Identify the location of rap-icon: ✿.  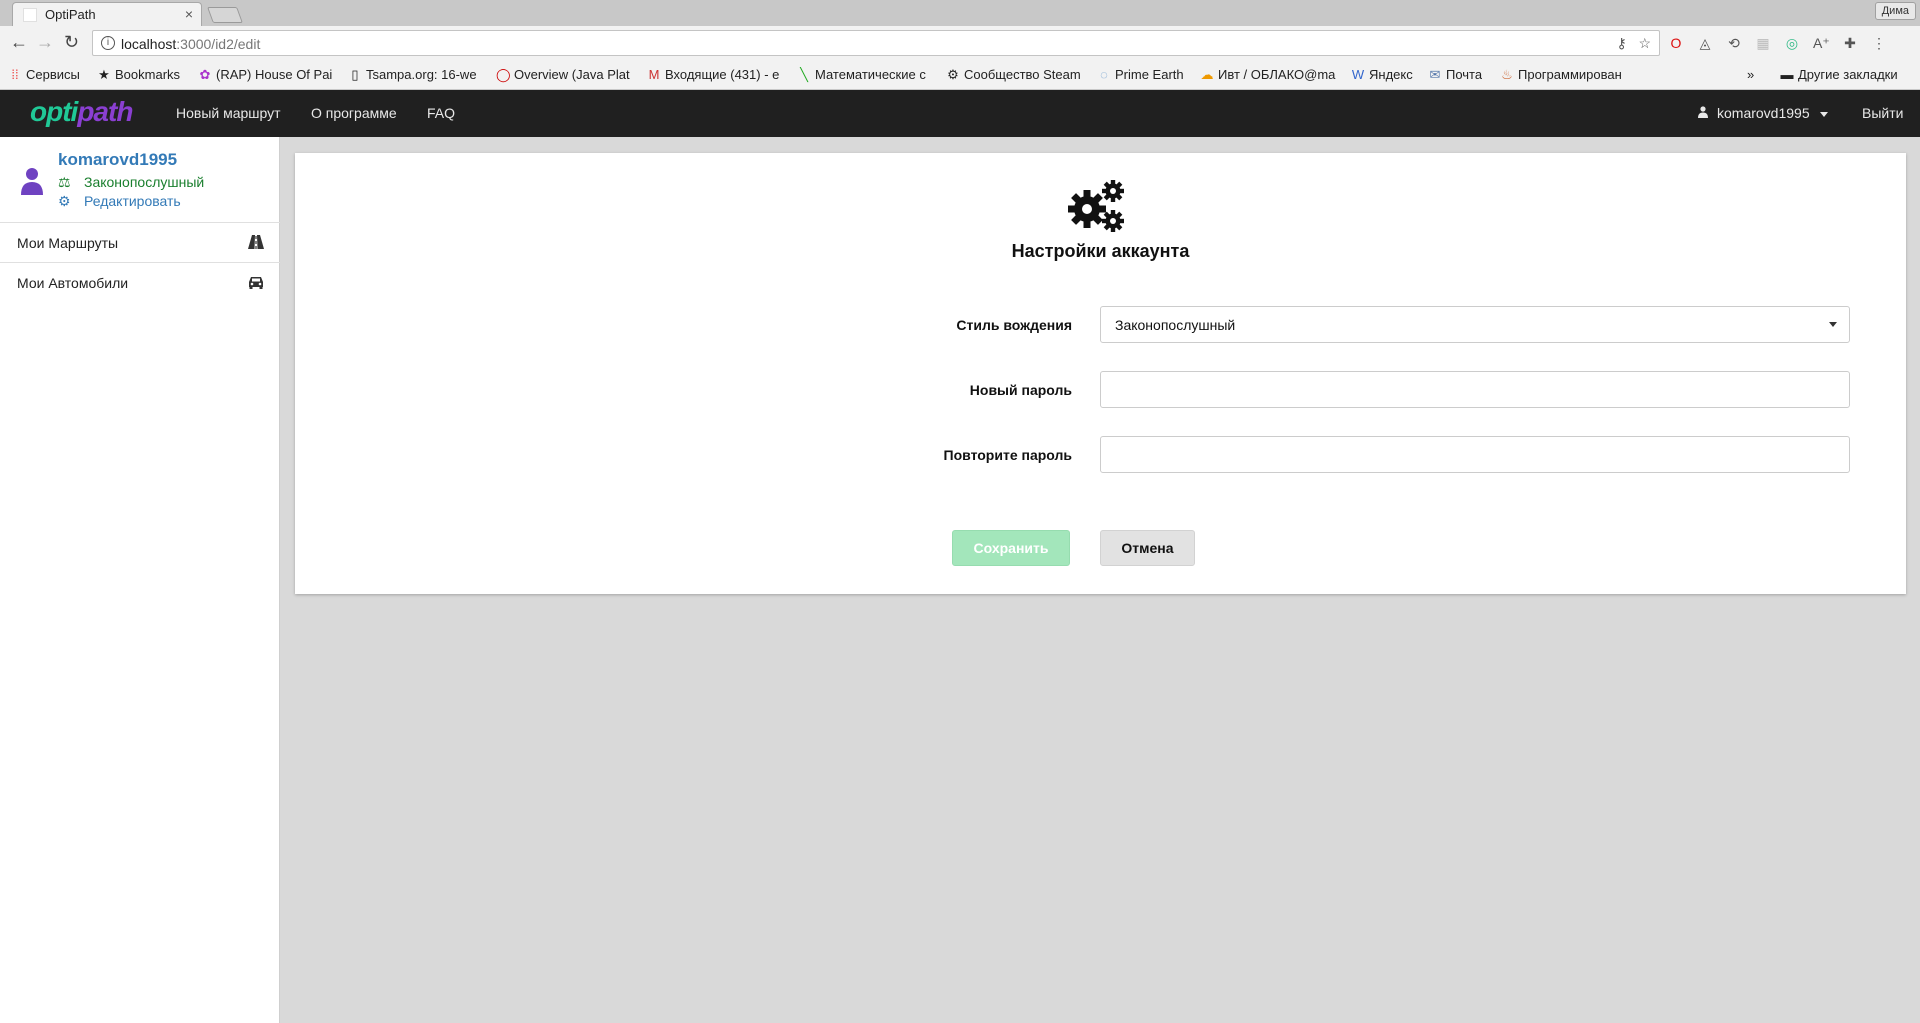
(205, 74).